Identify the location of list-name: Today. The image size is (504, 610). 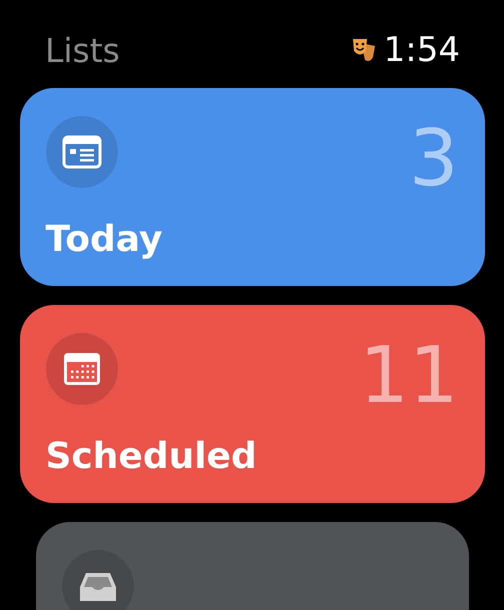
(104, 239).